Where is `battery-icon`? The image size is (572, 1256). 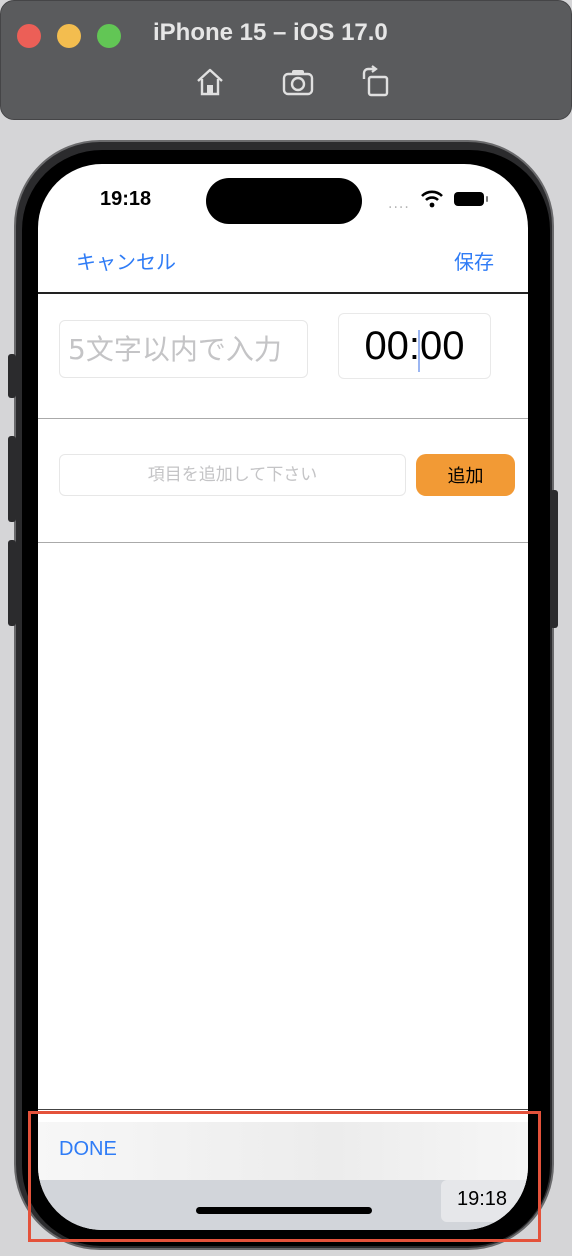
battery-icon is located at coordinates (471, 199).